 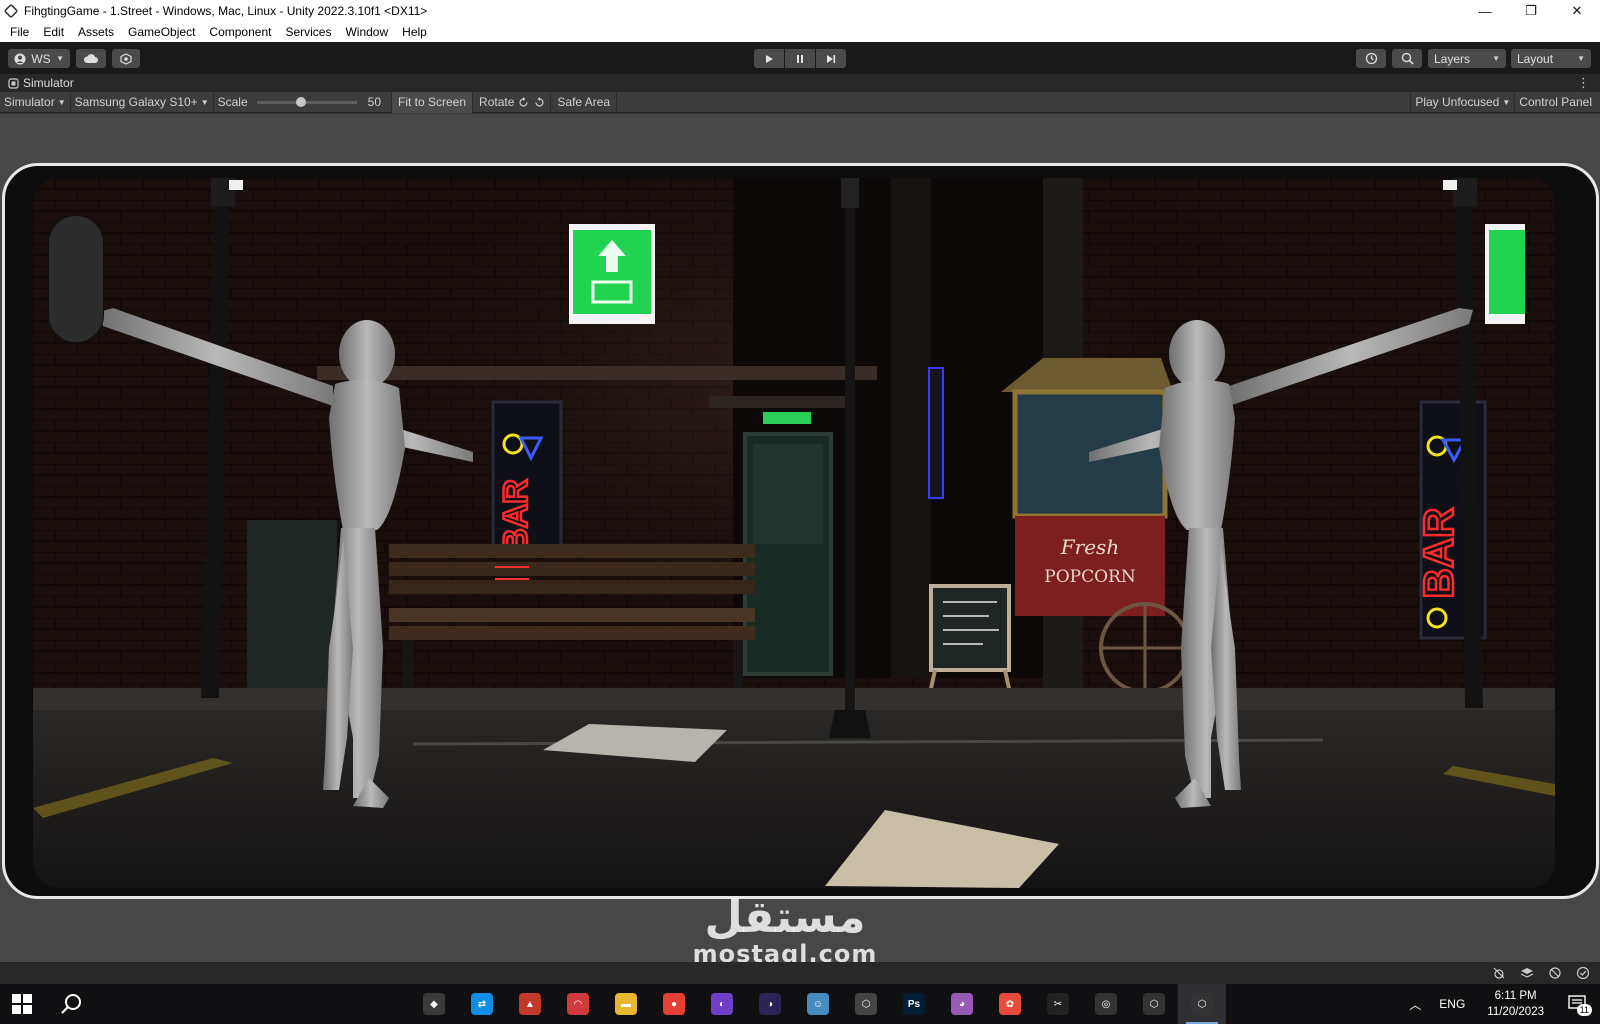 What do you see at coordinates (584, 102) in the screenshot?
I see `safe-area-toggle: Safe Area` at bounding box center [584, 102].